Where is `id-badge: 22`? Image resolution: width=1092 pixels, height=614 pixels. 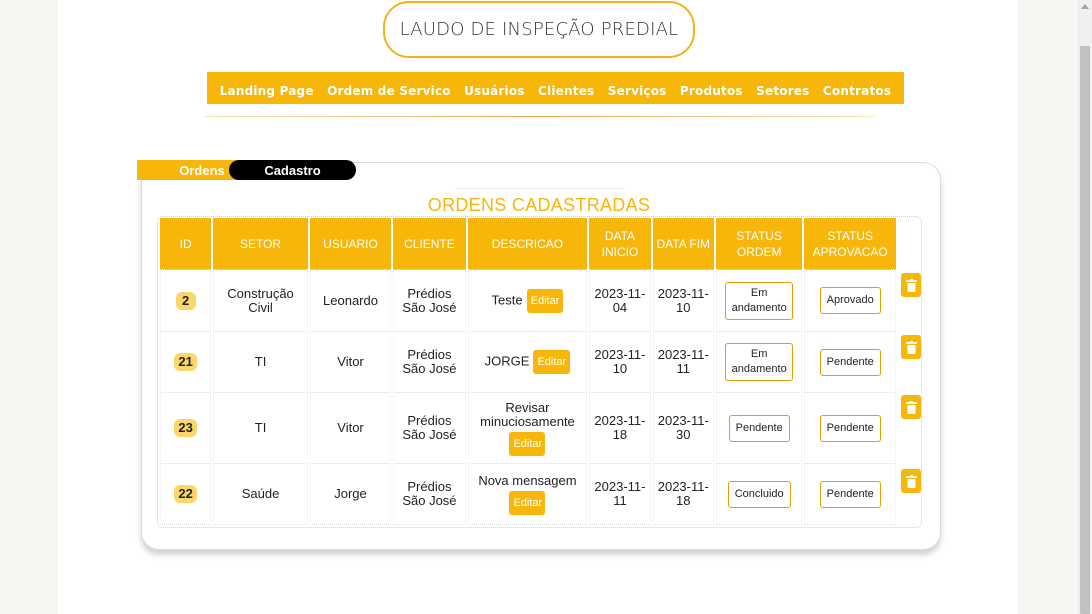
id-badge: 22 is located at coordinates (185, 494).